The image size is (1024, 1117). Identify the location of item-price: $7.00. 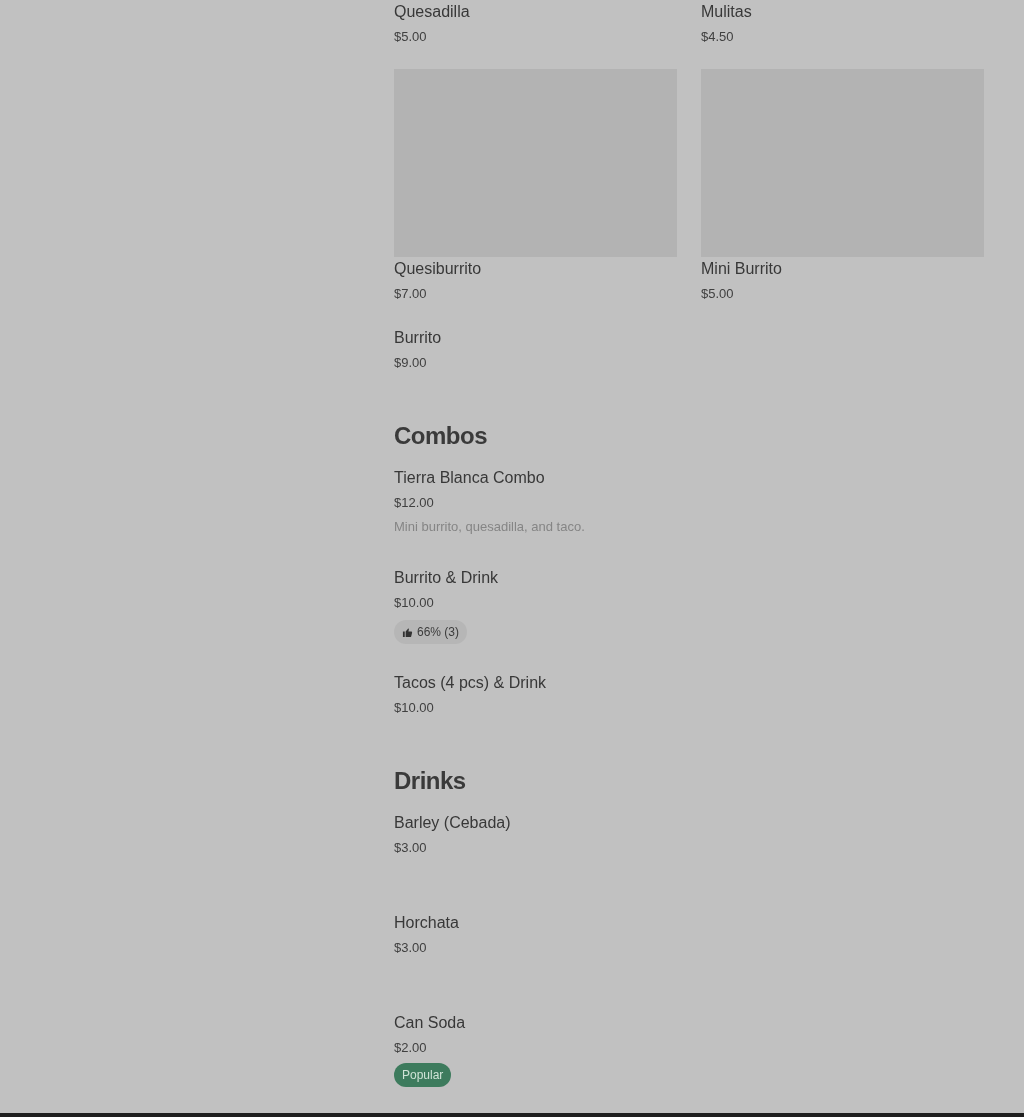
(410, 294).